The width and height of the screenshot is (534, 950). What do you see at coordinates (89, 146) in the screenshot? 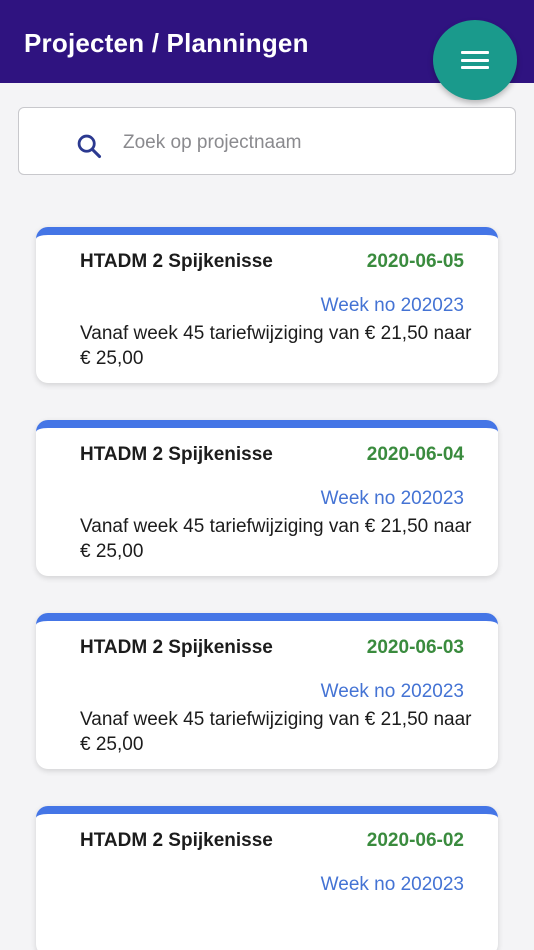
I see `search-icon` at bounding box center [89, 146].